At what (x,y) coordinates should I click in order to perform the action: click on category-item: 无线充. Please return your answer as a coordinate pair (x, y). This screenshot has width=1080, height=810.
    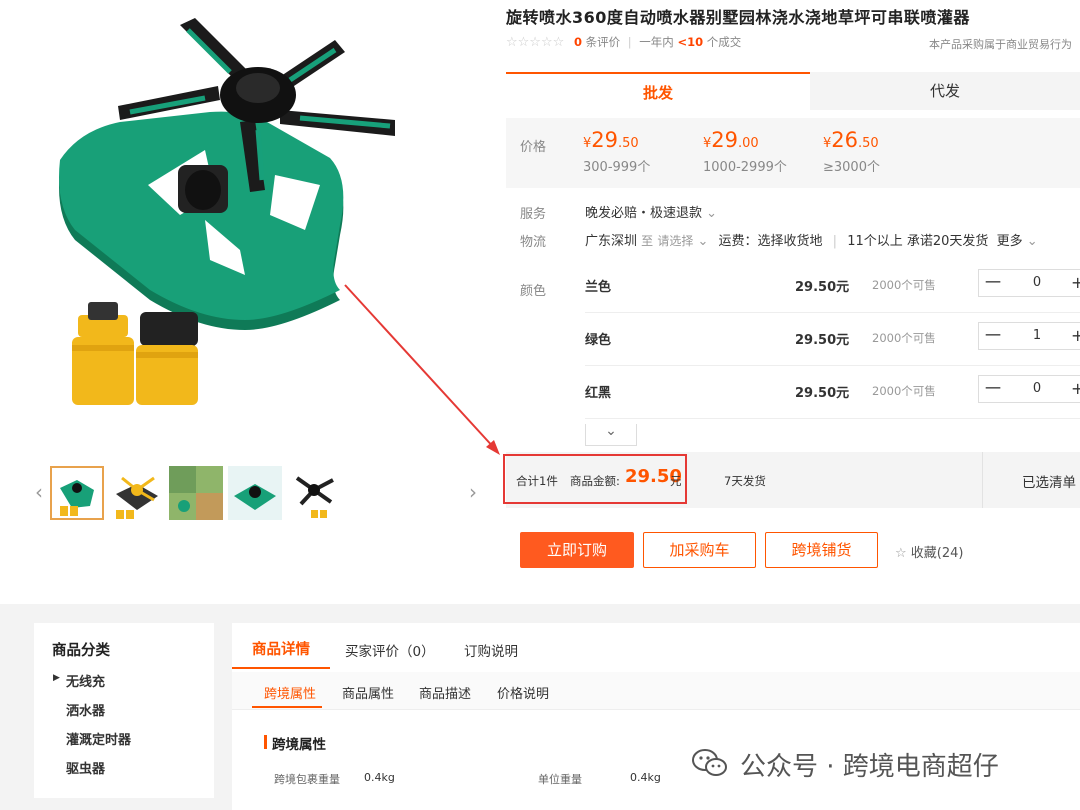
    Looking at the image, I should click on (85, 680).